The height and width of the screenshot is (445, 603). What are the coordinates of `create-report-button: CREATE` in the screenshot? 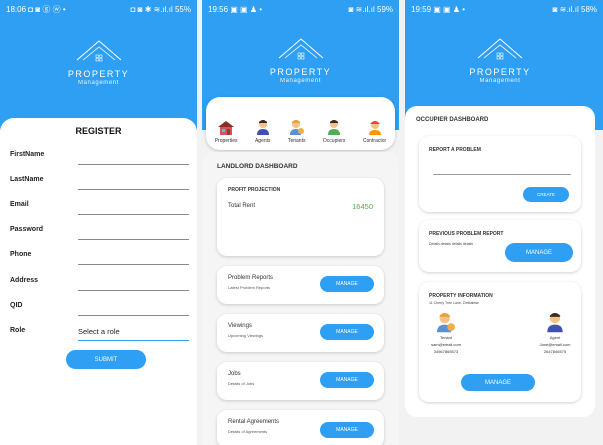 It's located at (546, 194).